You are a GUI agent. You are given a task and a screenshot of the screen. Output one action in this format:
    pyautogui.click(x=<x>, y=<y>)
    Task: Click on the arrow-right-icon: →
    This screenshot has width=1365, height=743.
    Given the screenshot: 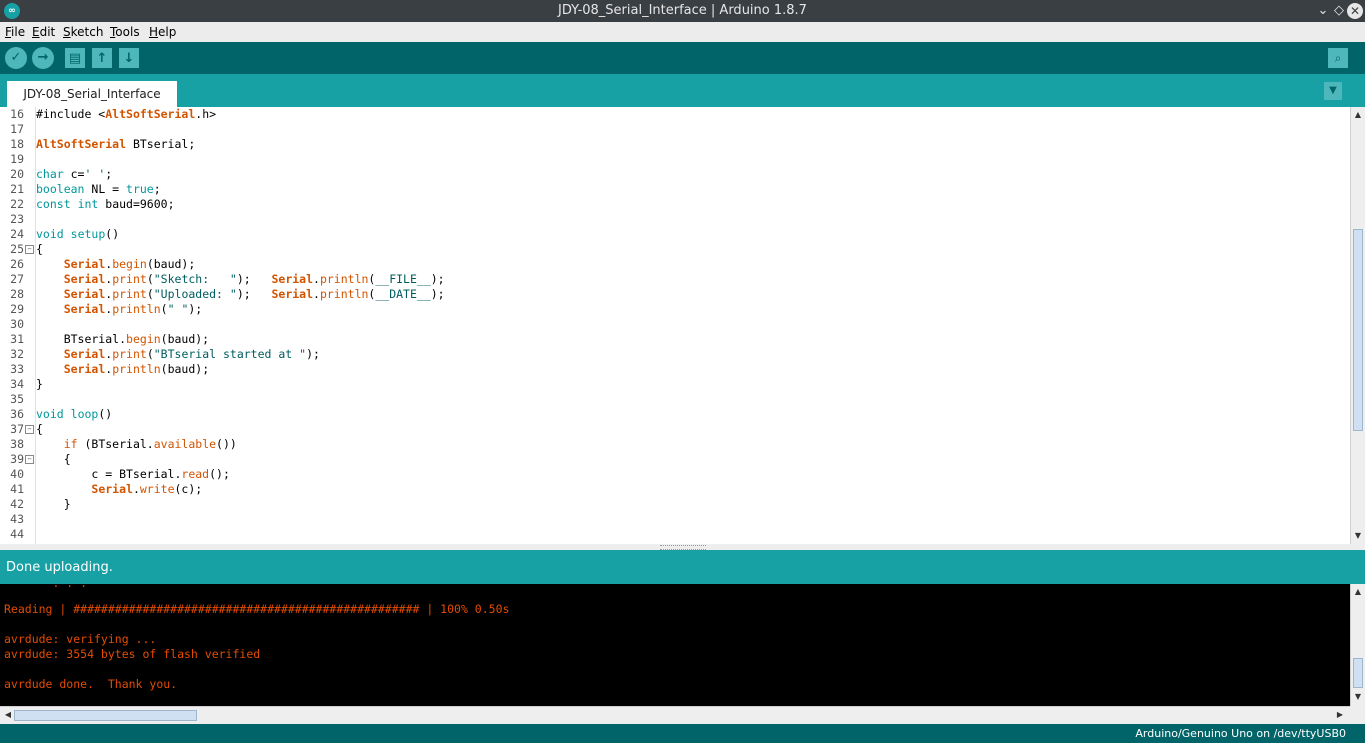 What is the action you would take?
    pyautogui.click(x=43, y=57)
    